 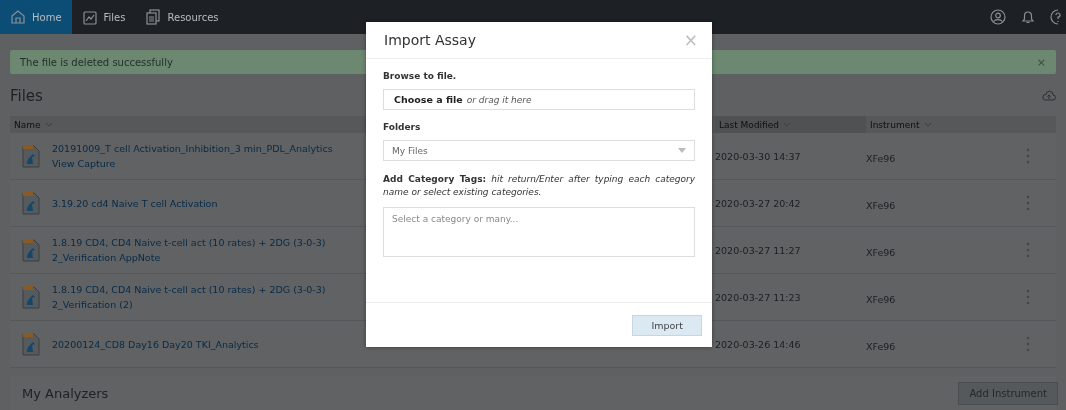 What do you see at coordinates (758, 297) in the screenshot?
I see `table-cell-text: 2020-03-27 11:23` at bounding box center [758, 297].